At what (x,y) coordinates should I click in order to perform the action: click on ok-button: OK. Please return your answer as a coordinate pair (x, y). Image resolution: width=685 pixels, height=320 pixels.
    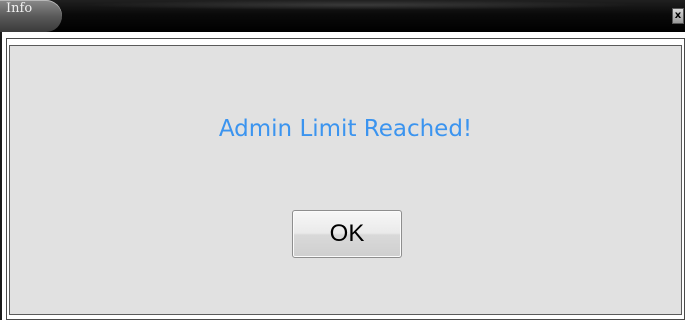
    Looking at the image, I should click on (347, 234).